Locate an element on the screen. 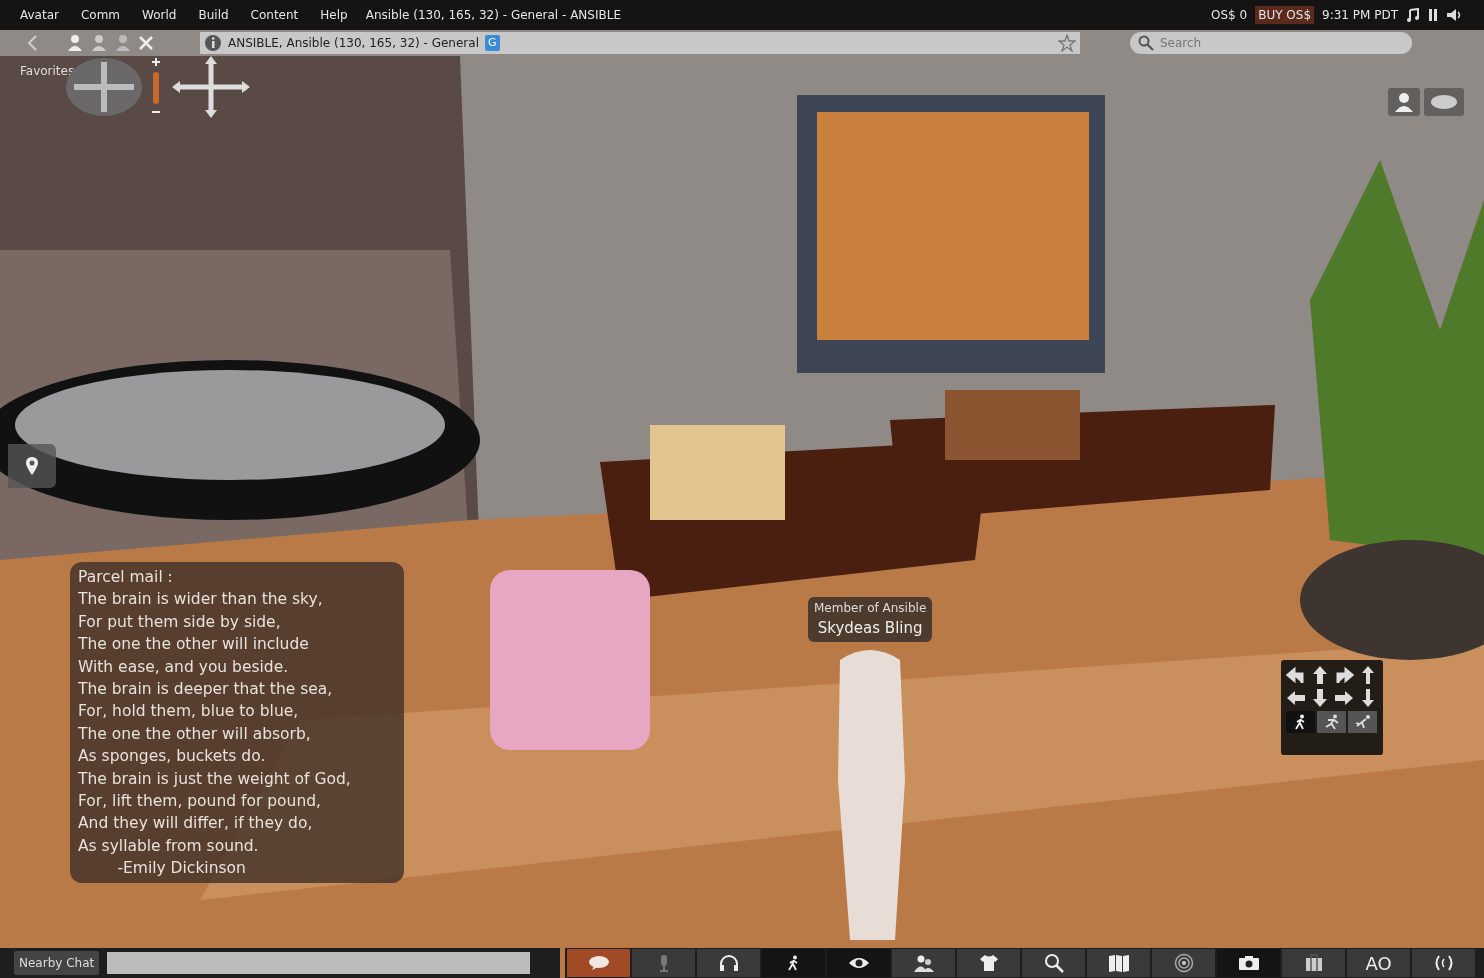  people-button is located at coordinates (1404, 102).